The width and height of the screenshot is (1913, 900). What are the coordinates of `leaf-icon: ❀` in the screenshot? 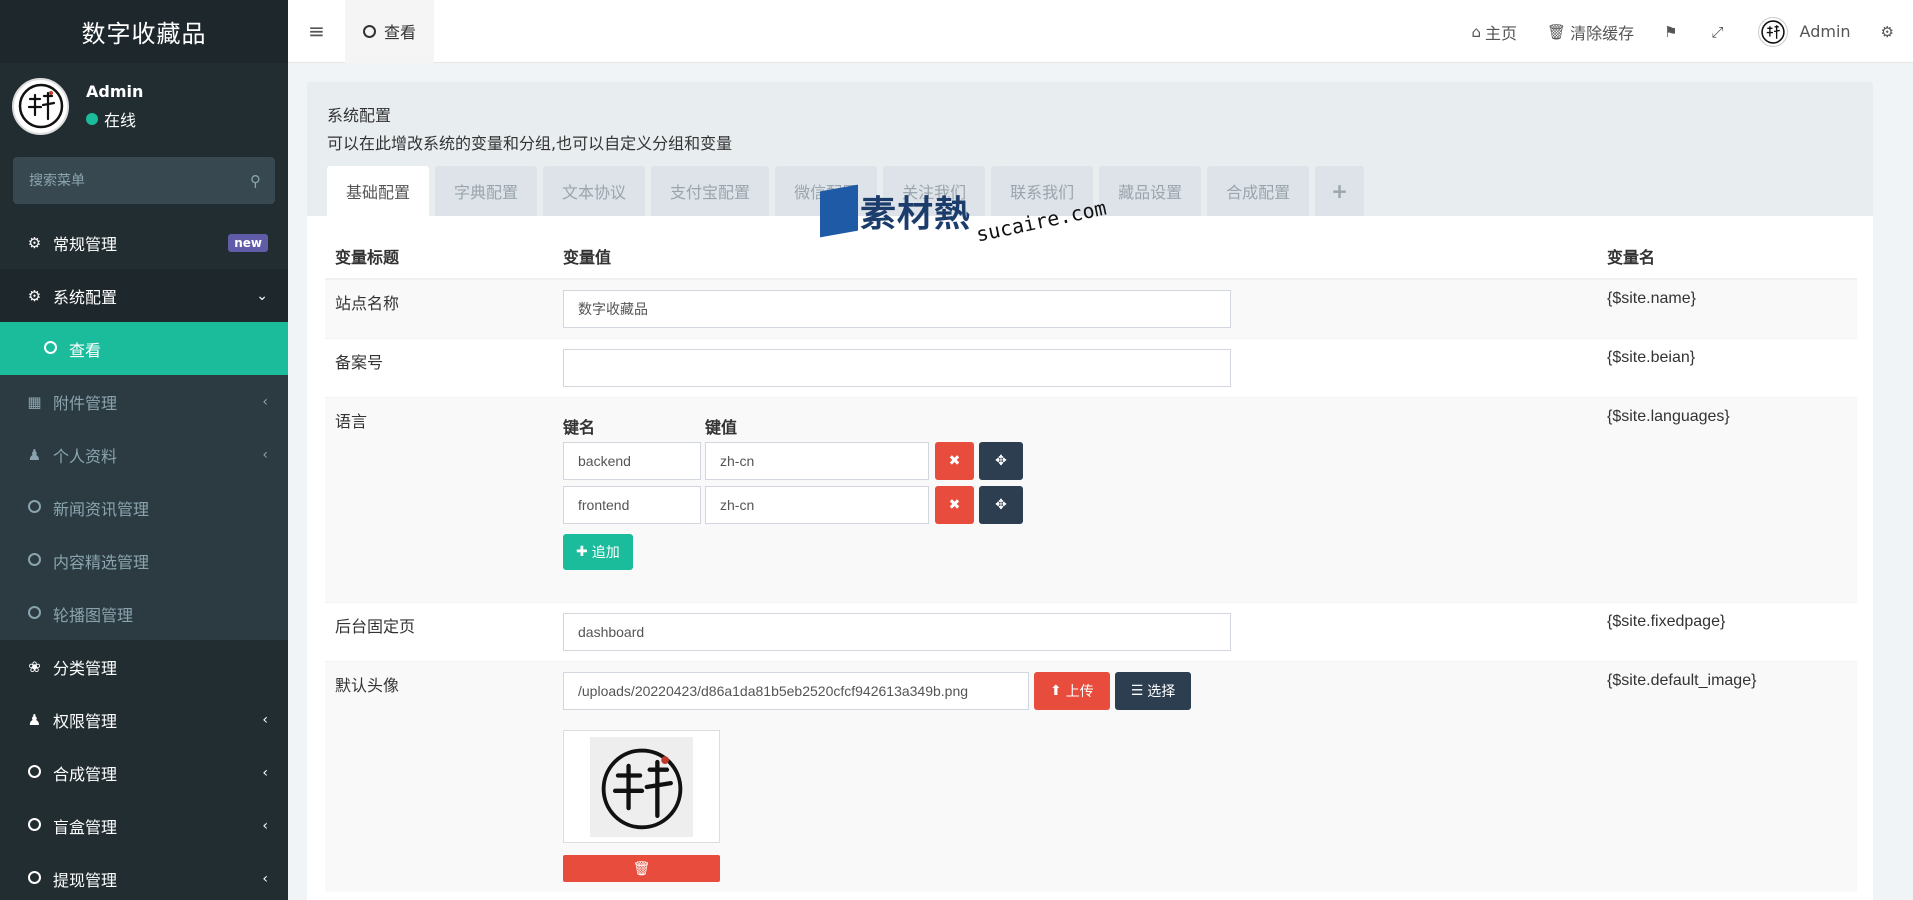 It's located at (34, 666).